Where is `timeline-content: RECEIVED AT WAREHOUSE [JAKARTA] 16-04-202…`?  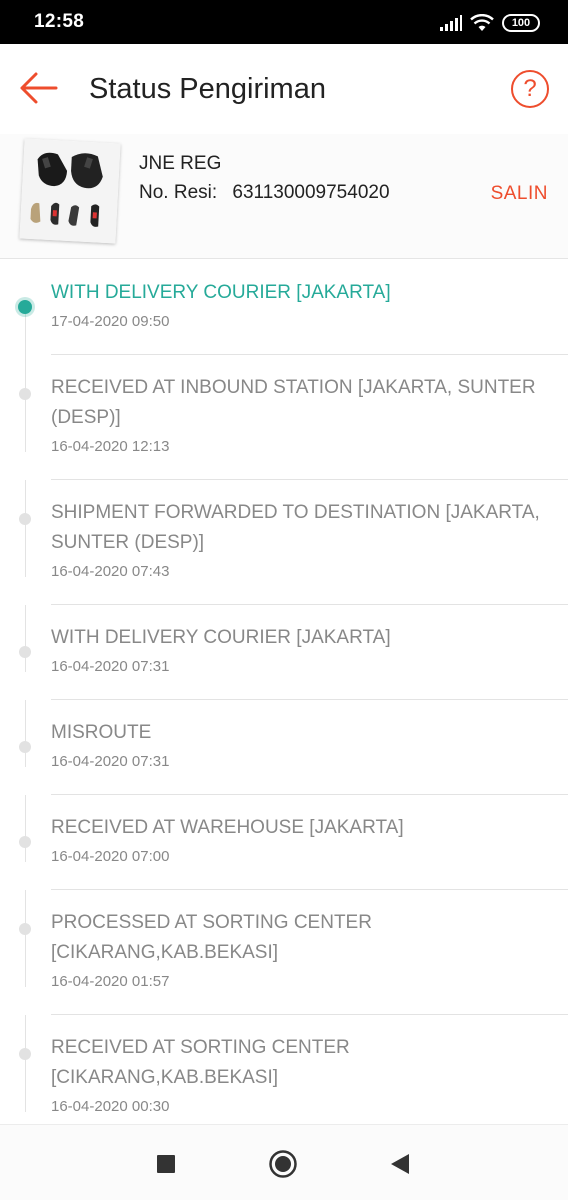
timeline-content: RECEIVED AT WAREHOUSE [JAKARTA] 16-04-202… is located at coordinates (309, 842).